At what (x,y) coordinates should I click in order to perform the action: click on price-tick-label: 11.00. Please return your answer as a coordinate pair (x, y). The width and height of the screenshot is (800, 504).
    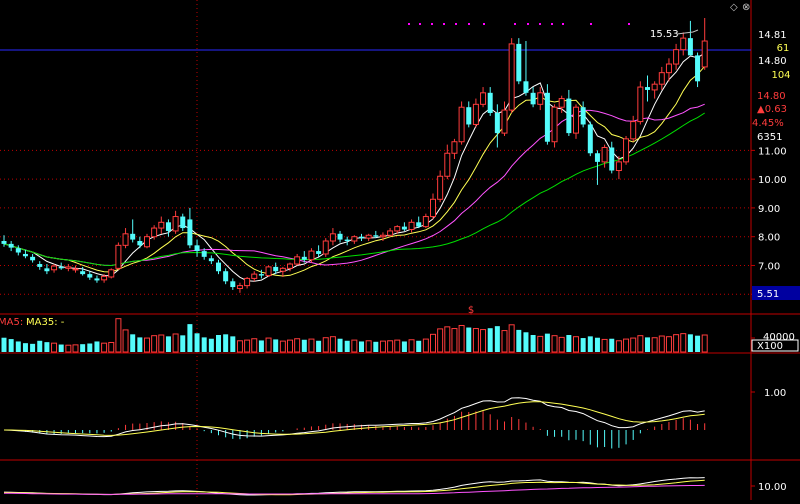
    Looking at the image, I should click on (772, 151).